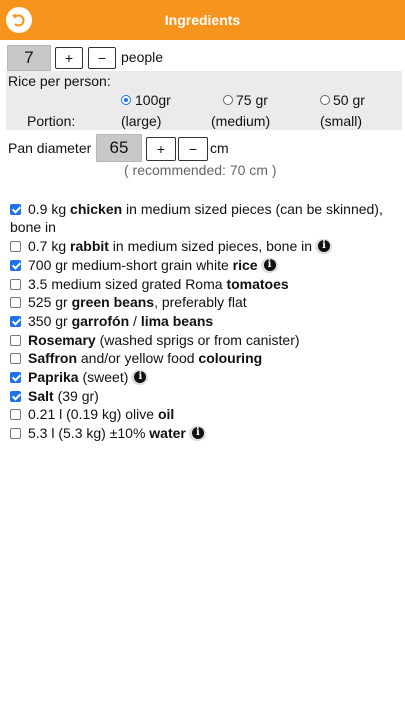 The height and width of the screenshot is (720, 405). I want to click on people-unit-label: people, so click(142, 57).